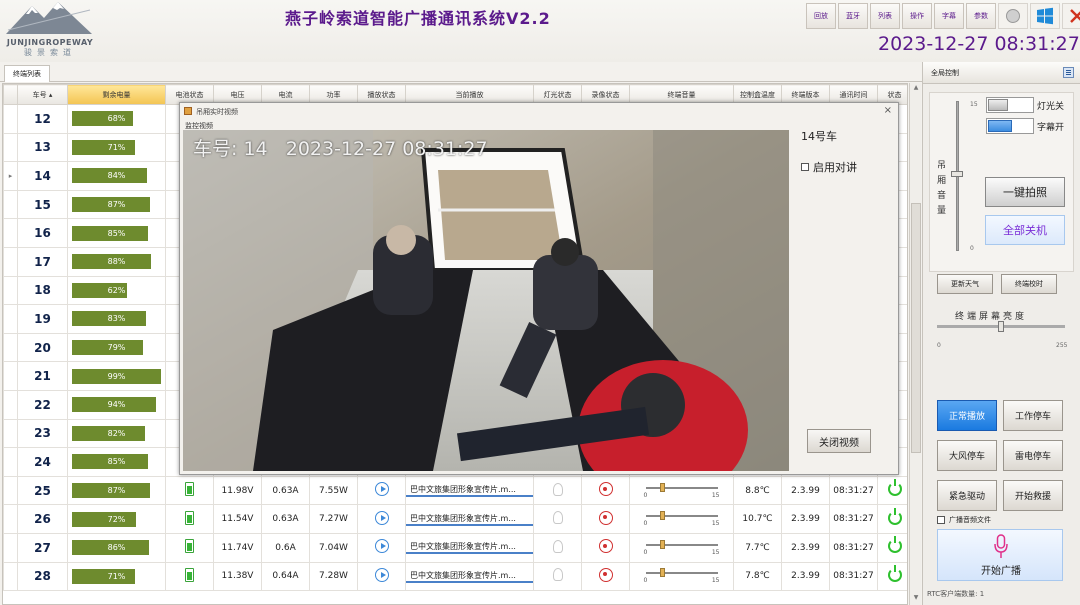 This screenshot has height=605, width=1080. What do you see at coordinates (1025, 230) in the screenshot?
I see `shutdown-all-button: 全部关机` at bounding box center [1025, 230].